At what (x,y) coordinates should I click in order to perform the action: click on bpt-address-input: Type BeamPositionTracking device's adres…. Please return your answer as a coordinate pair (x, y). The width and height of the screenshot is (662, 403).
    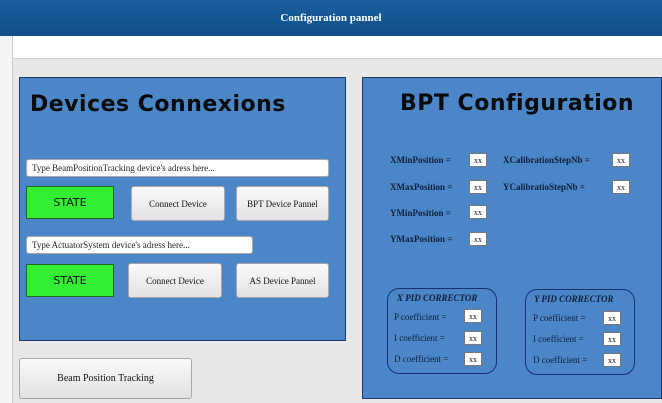
    Looking at the image, I should click on (177, 168).